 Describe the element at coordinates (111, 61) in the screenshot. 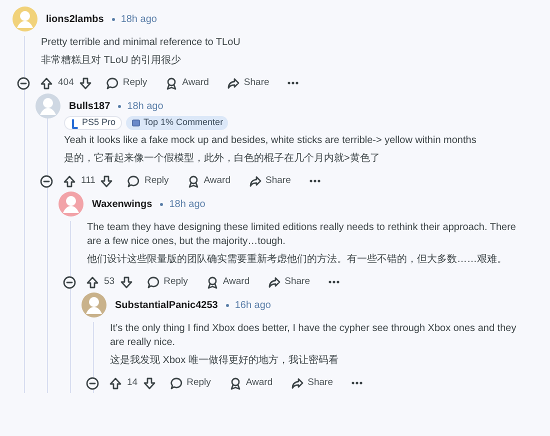

I see `comment-text: 非常糟糕且对 TLoU 的引用很少` at that location.